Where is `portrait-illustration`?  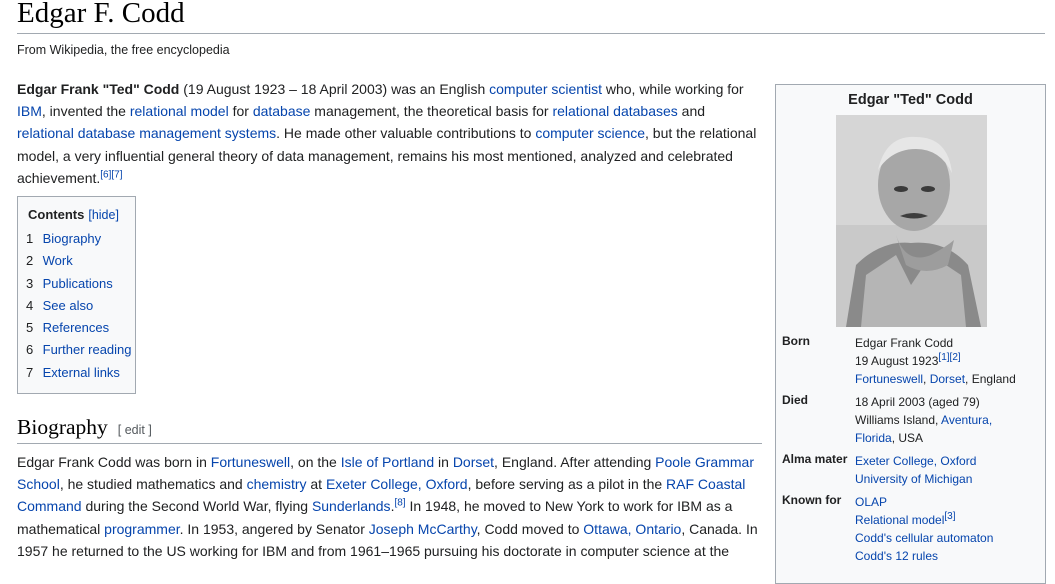
portrait-illustration is located at coordinates (911, 221).